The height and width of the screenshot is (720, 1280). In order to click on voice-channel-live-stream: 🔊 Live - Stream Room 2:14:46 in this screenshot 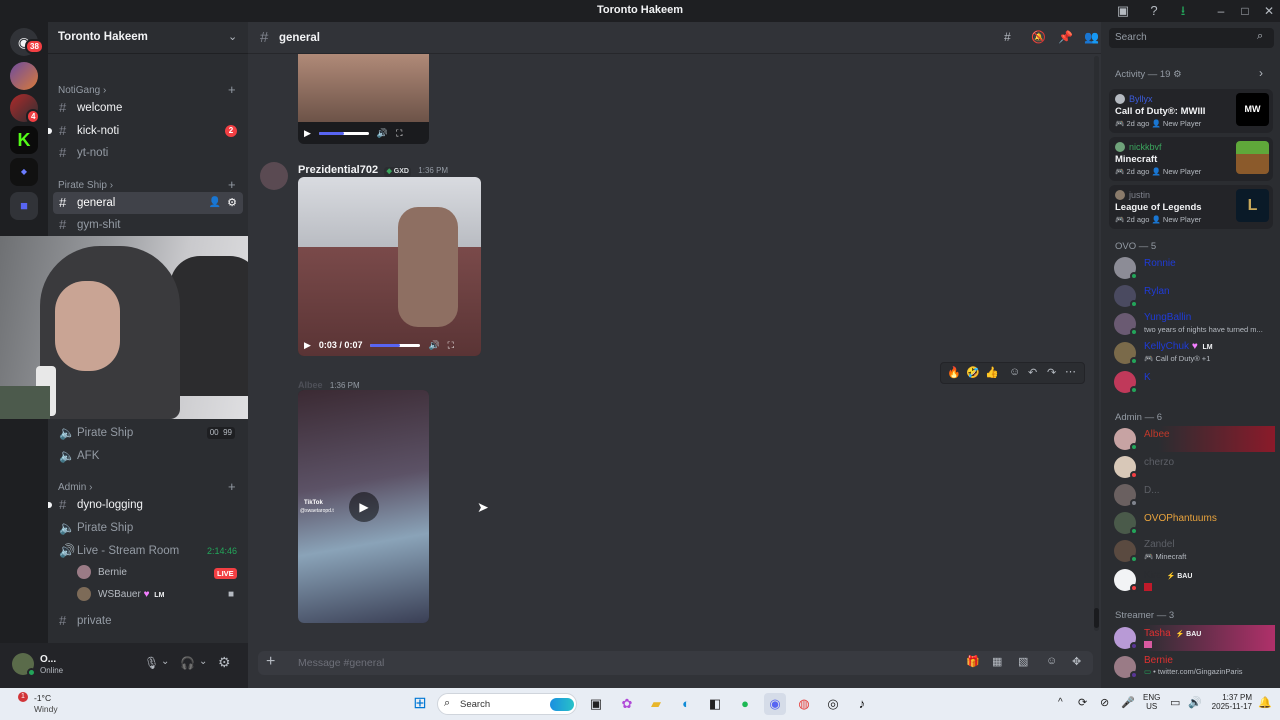, I will do `click(148, 551)`.